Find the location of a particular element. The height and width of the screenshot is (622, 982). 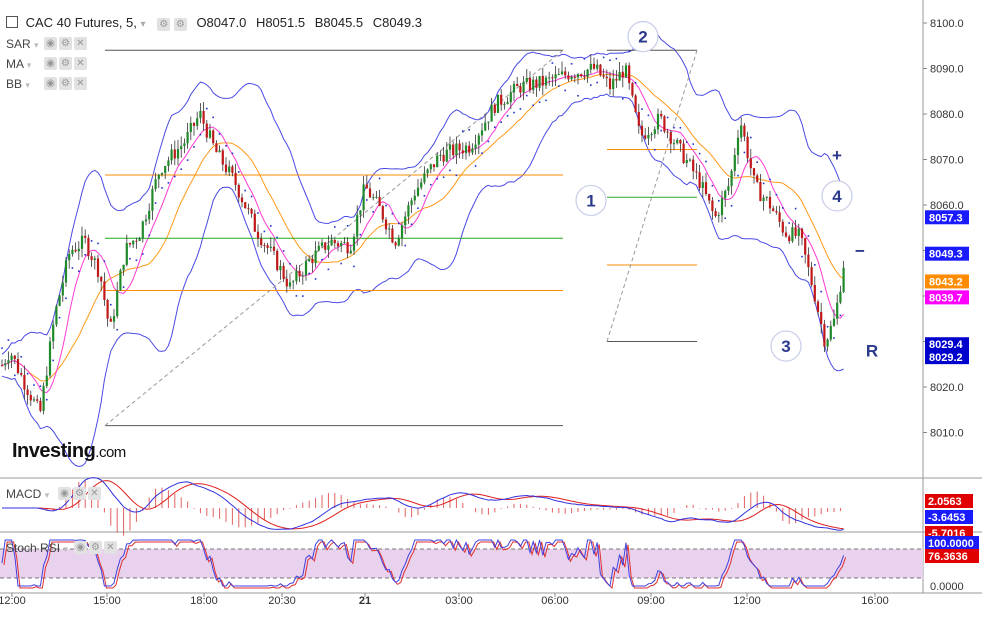

indicator-sar: SAR ▾ is located at coordinates (22, 44).